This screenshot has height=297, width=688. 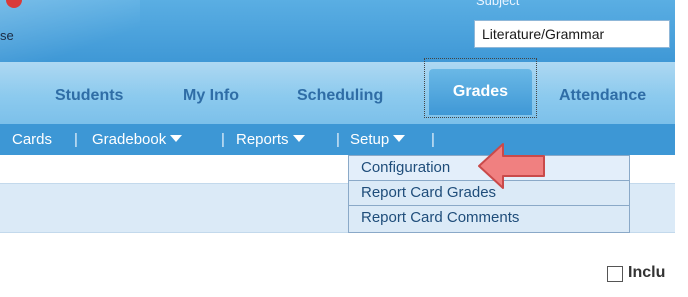 What do you see at coordinates (615, 274) in the screenshot?
I see `include-checkbox` at bounding box center [615, 274].